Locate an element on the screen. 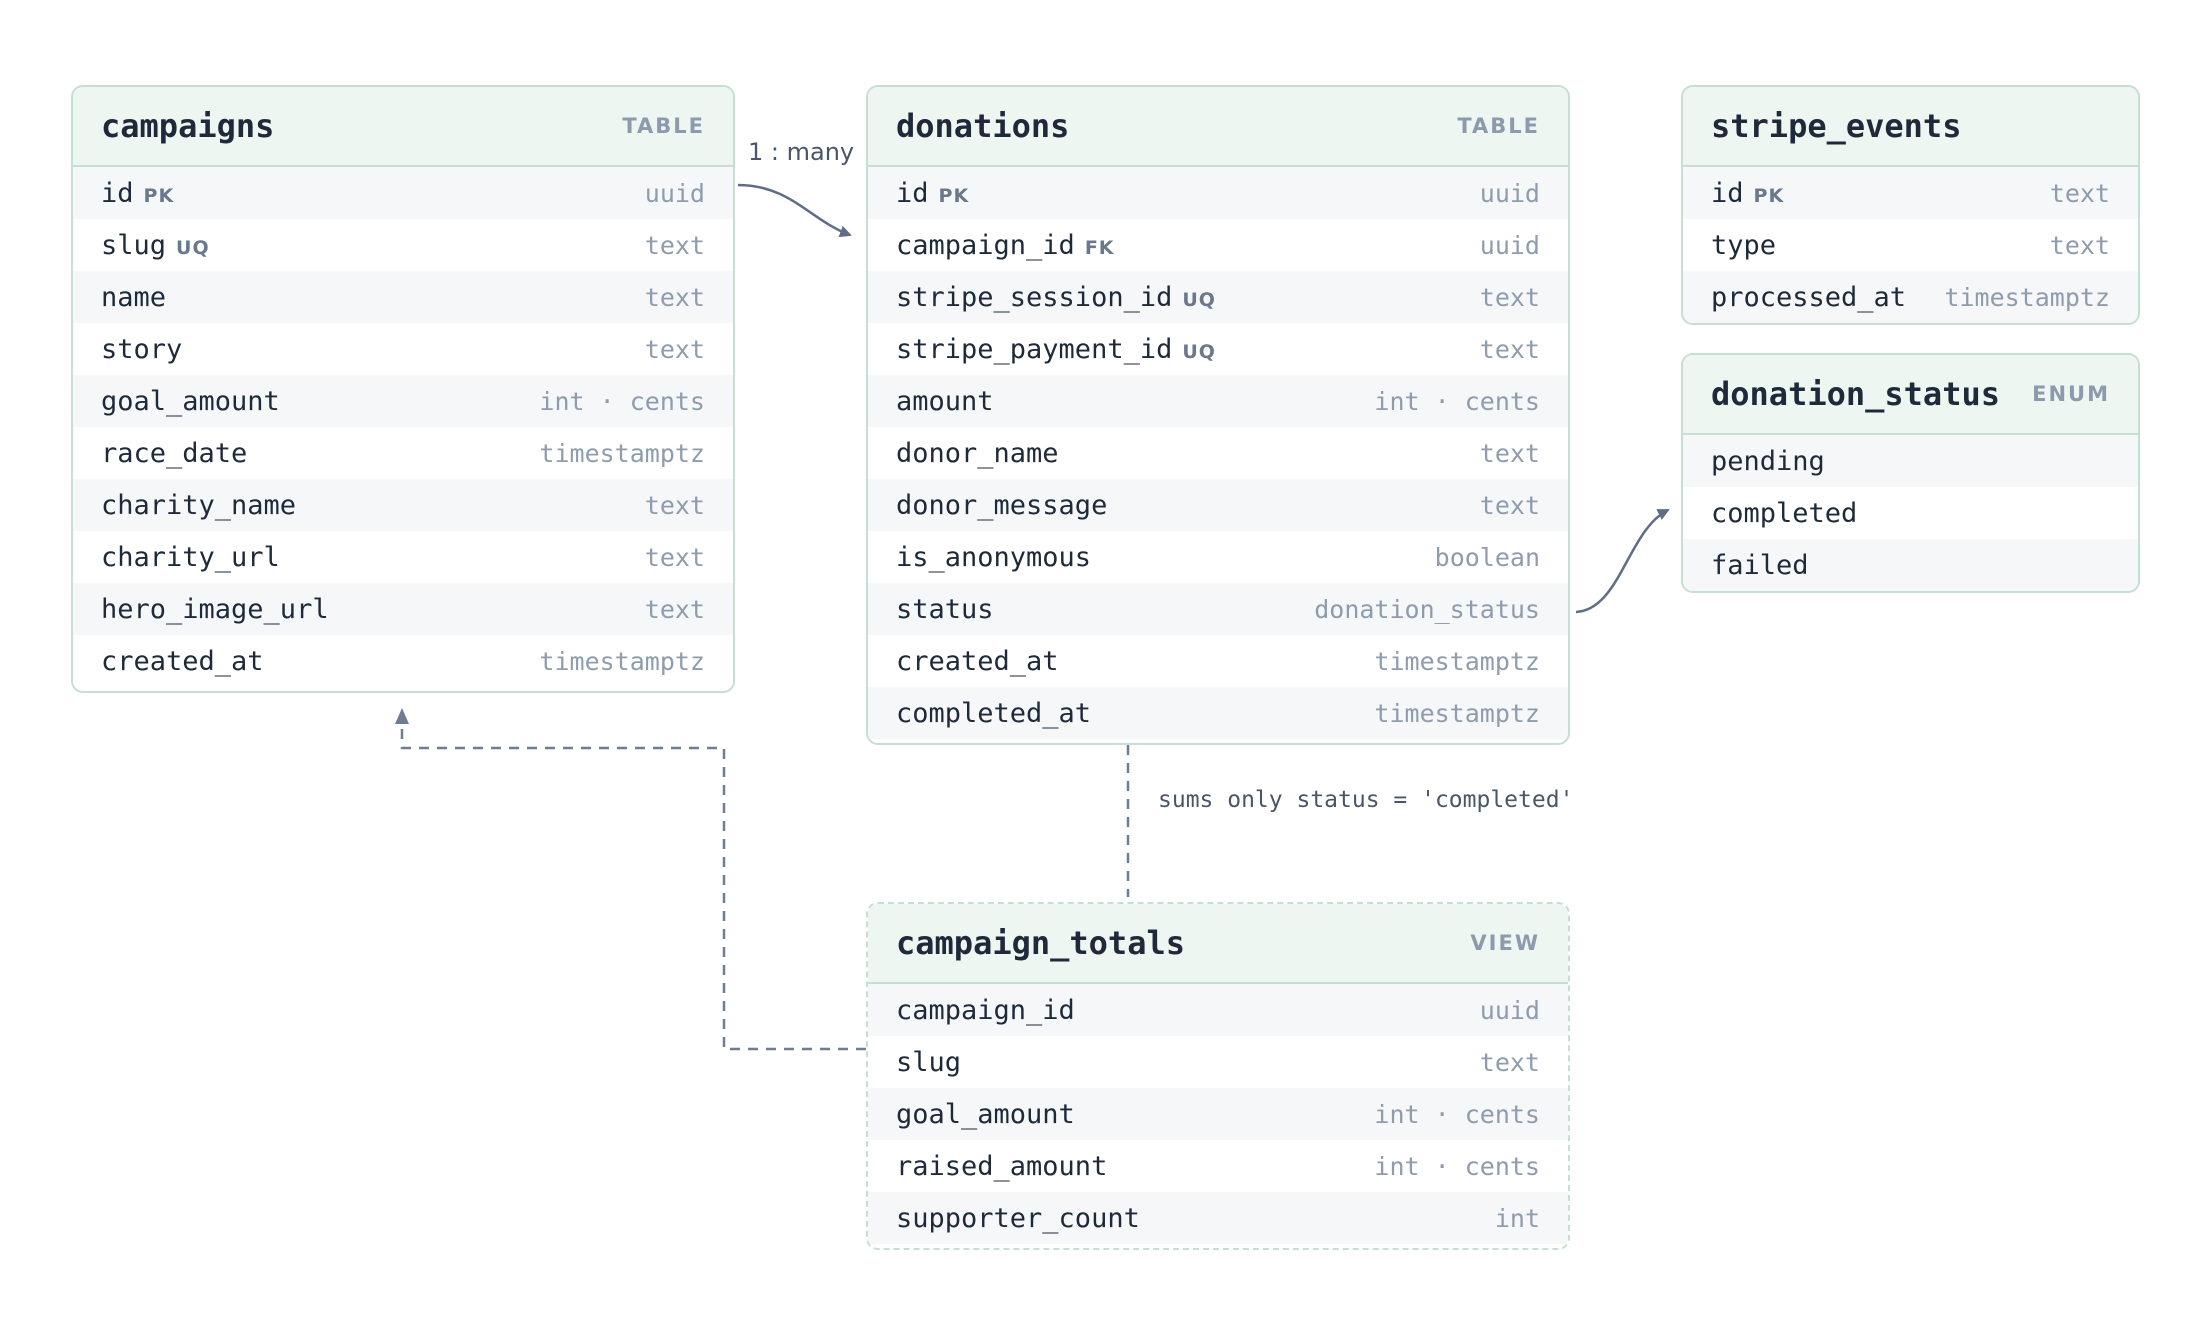  column-row: story text is located at coordinates (403, 349).